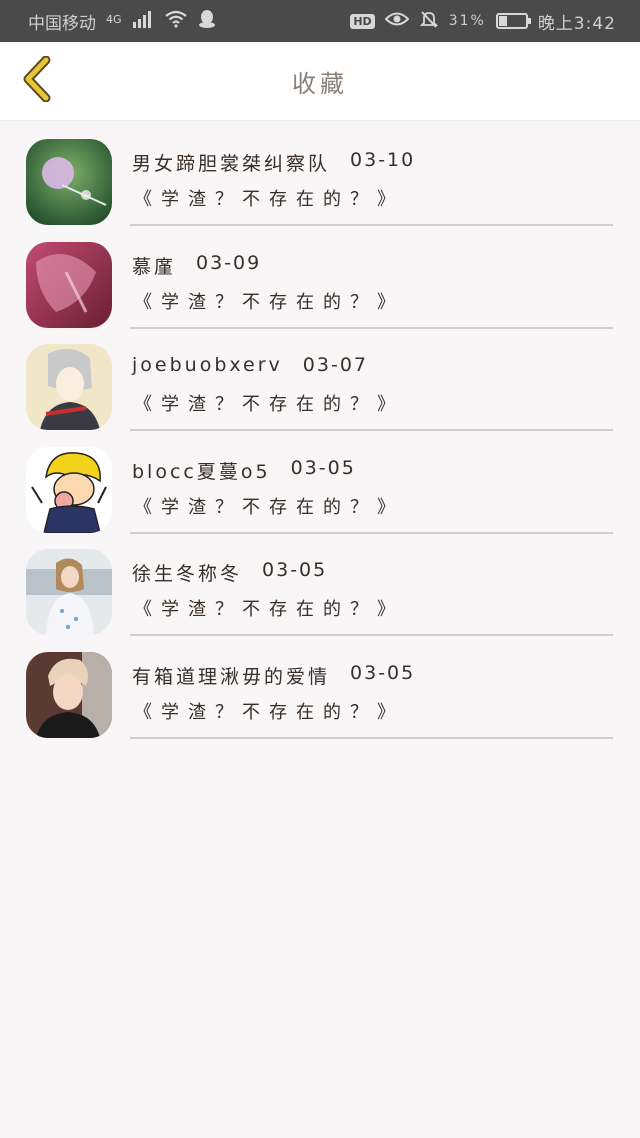 The width and height of the screenshot is (640, 1138). I want to click on list-item: 有箱道理湫毋的爱情 03-05 《学渣？不存在的？》, so click(320, 693).